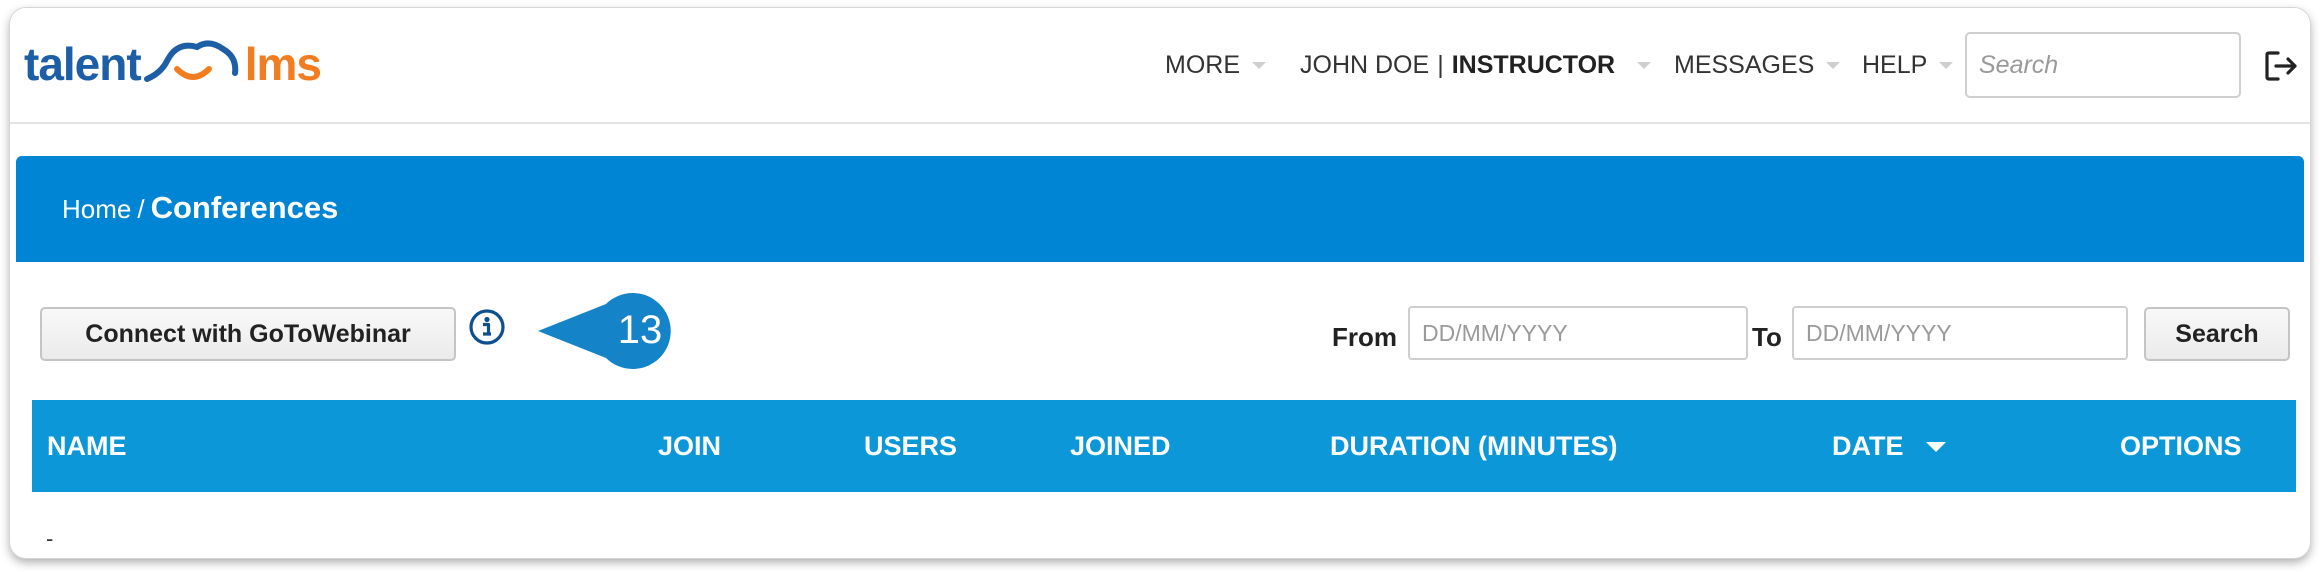 This screenshot has height=572, width=2320. What do you see at coordinates (1868, 446) in the screenshot?
I see `column-header-date-label: DATE` at bounding box center [1868, 446].